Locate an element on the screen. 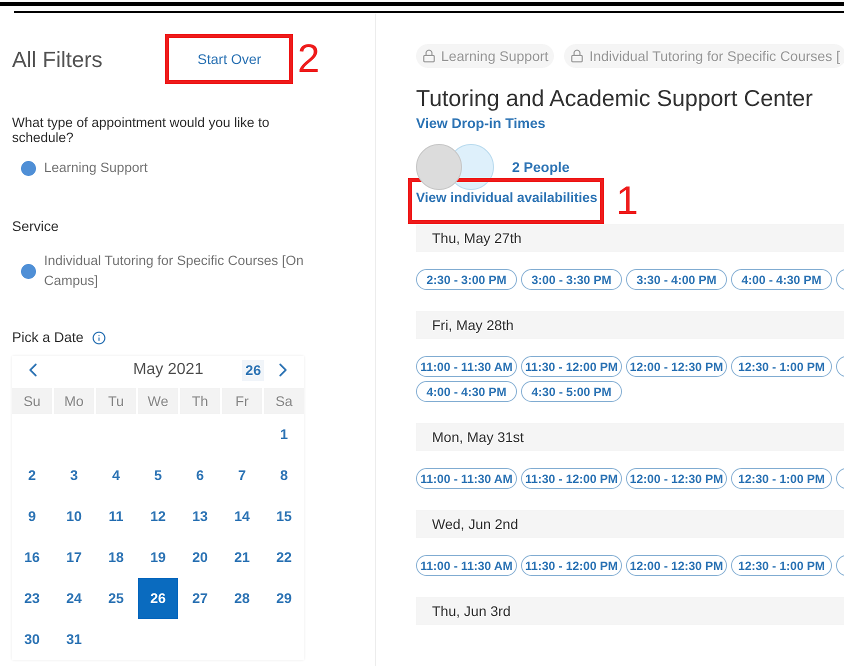  filter-chip: Learning Support is located at coordinates (485, 56).